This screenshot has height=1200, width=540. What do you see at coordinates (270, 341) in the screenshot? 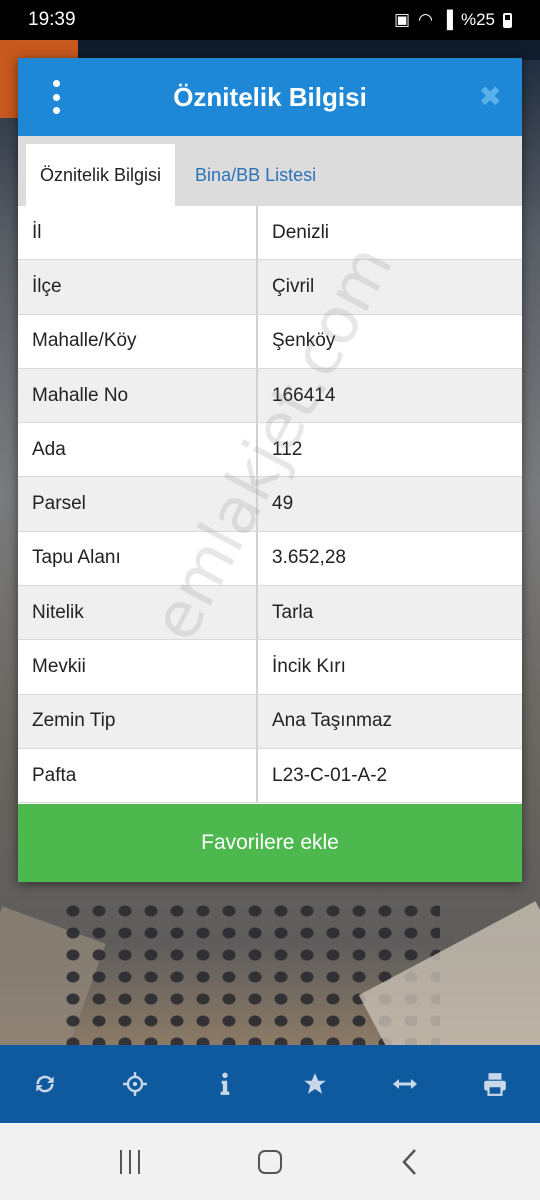
I see `table-row: Mahalle/Köy Şenköy` at bounding box center [270, 341].